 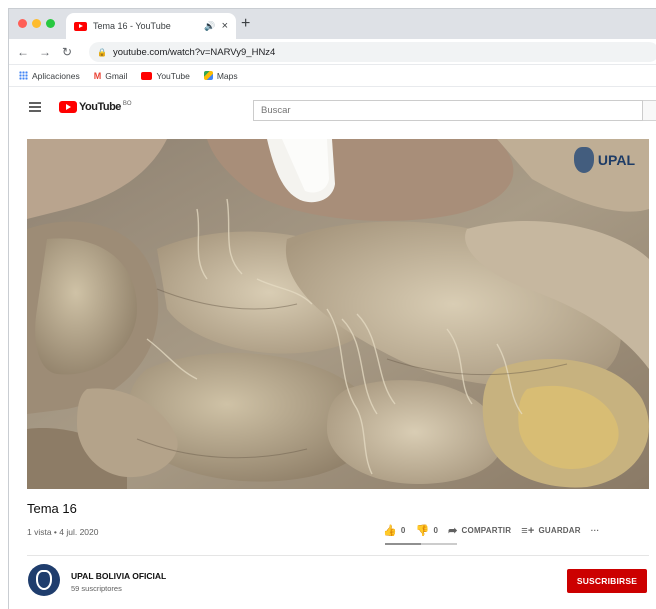 I want to click on url-text: youtube.com/watch?v=NARVy9_HNz4, so click(x=194, y=52).